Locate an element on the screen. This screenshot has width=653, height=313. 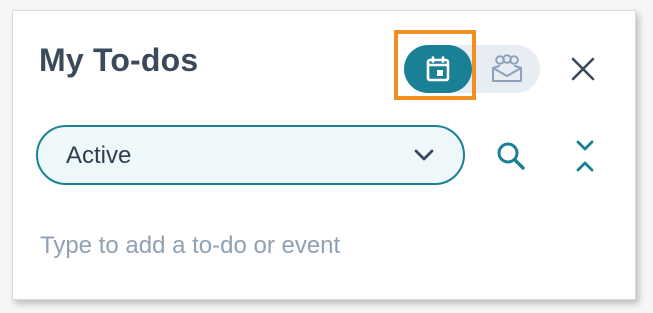
close-button is located at coordinates (583, 69).